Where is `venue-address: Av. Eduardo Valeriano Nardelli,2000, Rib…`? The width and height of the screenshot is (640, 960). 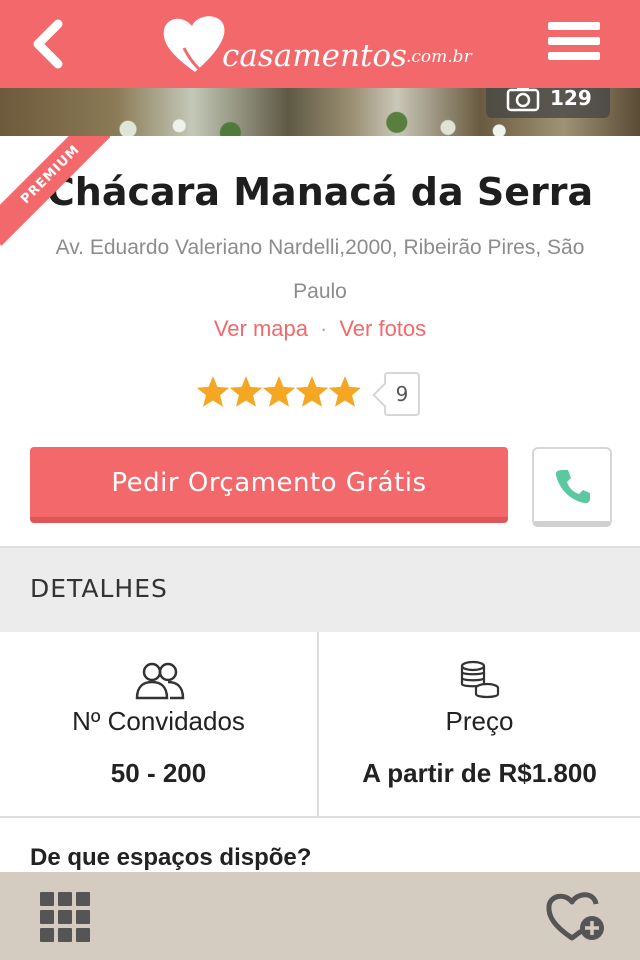
venue-address: Av. Eduardo Valeriano Nardelli,2000, Rib… is located at coordinates (320, 269).